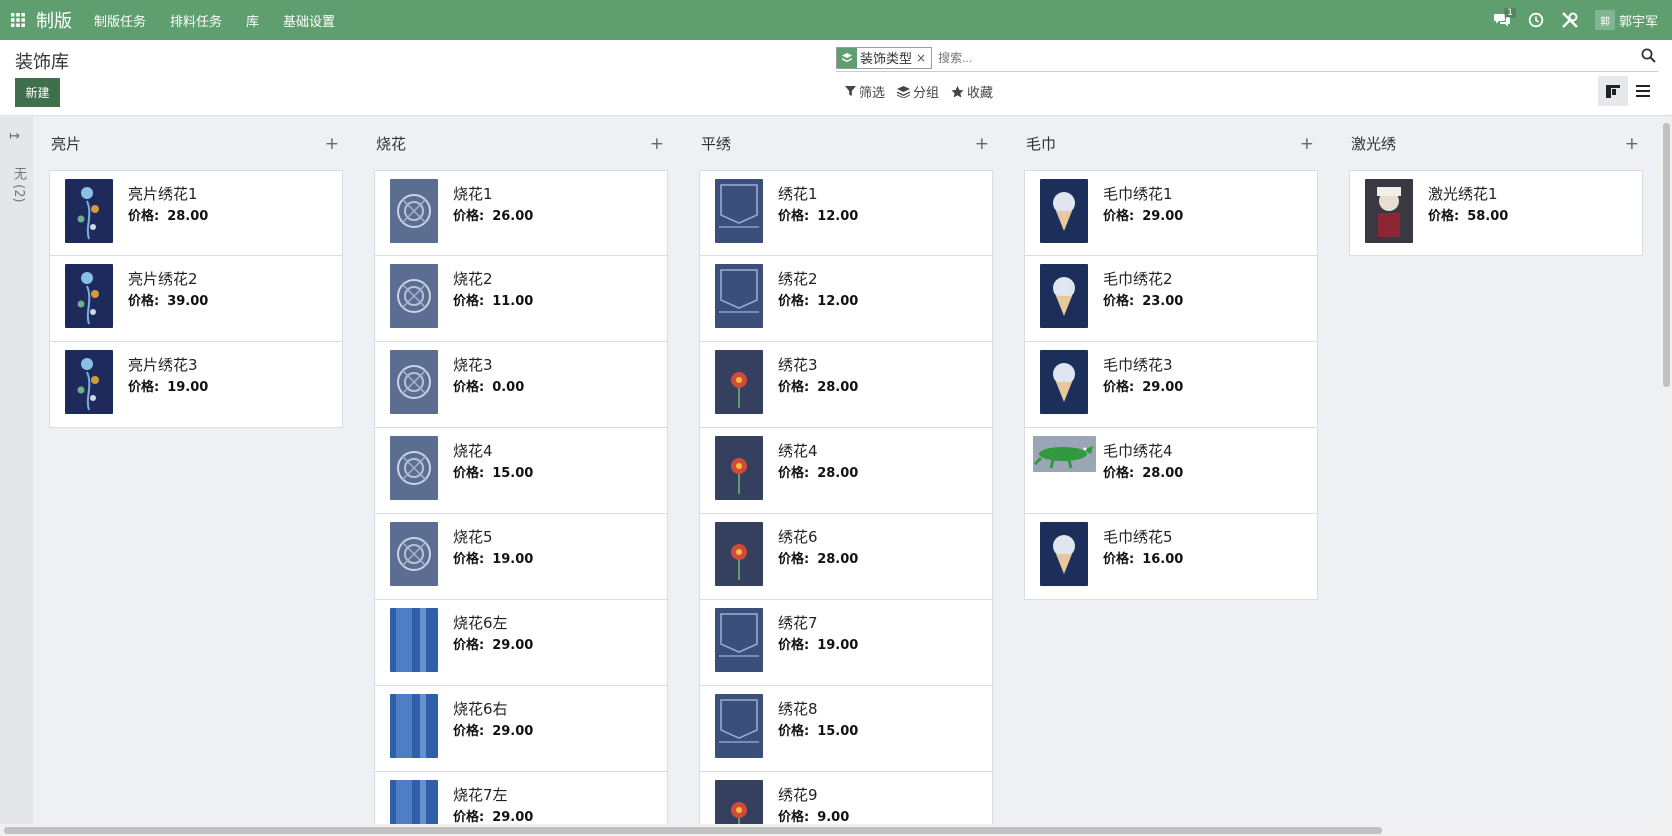  Describe the element at coordinates (846, 213) in the screenshot. I see `kanban-card: 绣花1 价格: 12.00` at that location.